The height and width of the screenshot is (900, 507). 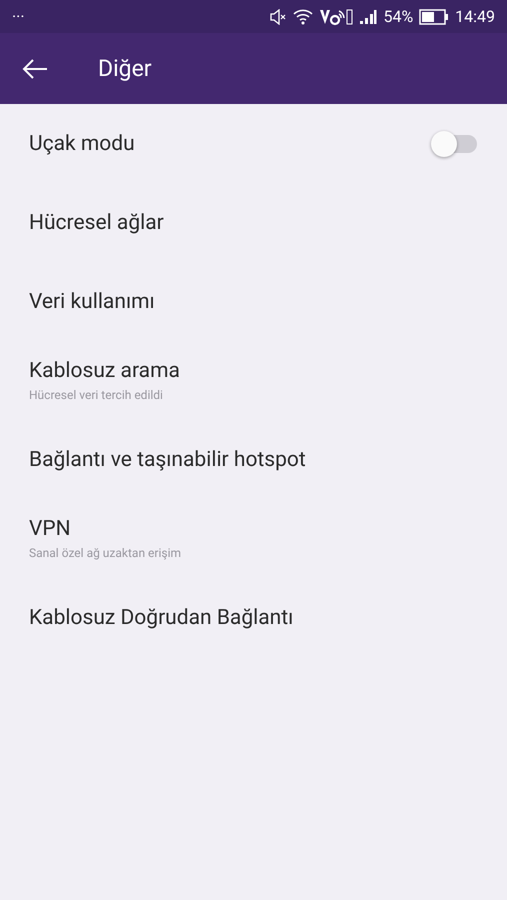 I want to click on item-label: Bağlantı ve taşınabilir hotspot, so click(x=168, y=460).